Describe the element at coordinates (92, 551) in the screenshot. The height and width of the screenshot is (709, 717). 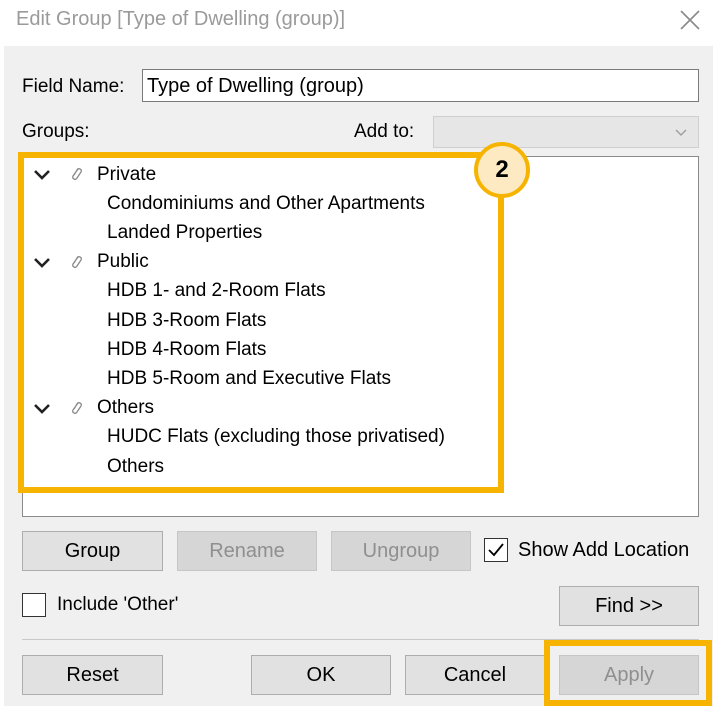
I see `group-button: Group` at that location.